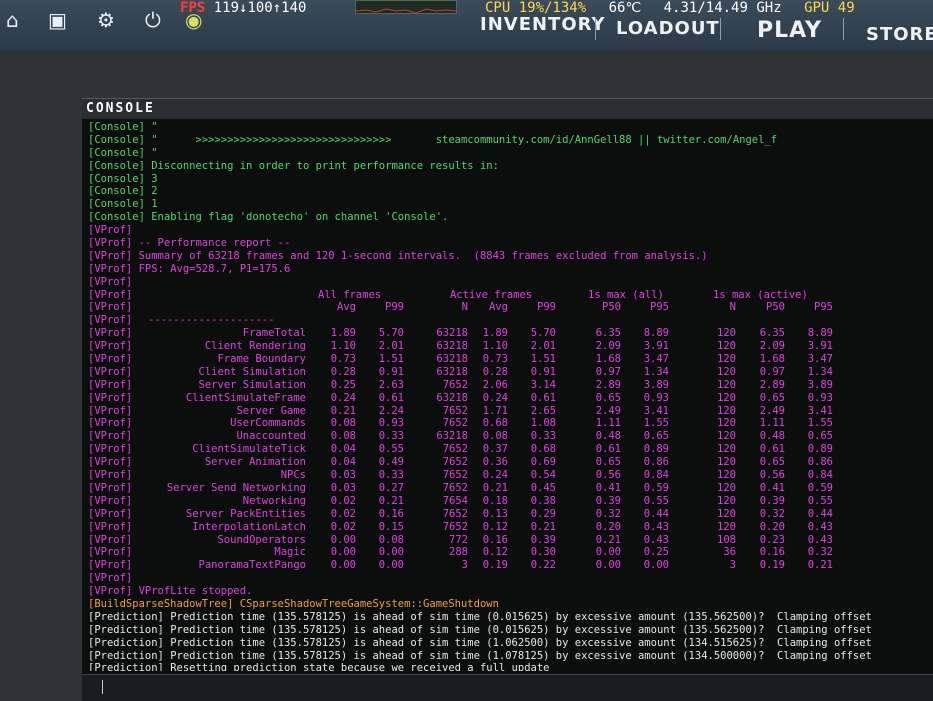  What do you see at coordinates (495, 449) in the screenshot?
I see `row-value: 0.37` at bounding box center [495, 449].